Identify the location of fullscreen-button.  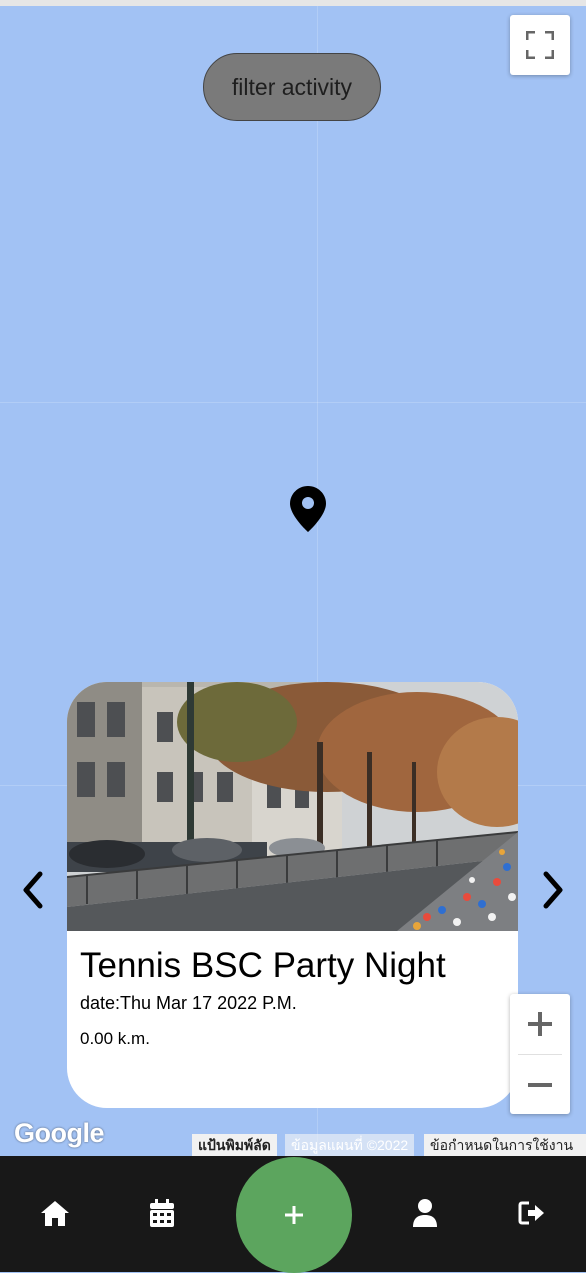
(540, 45).